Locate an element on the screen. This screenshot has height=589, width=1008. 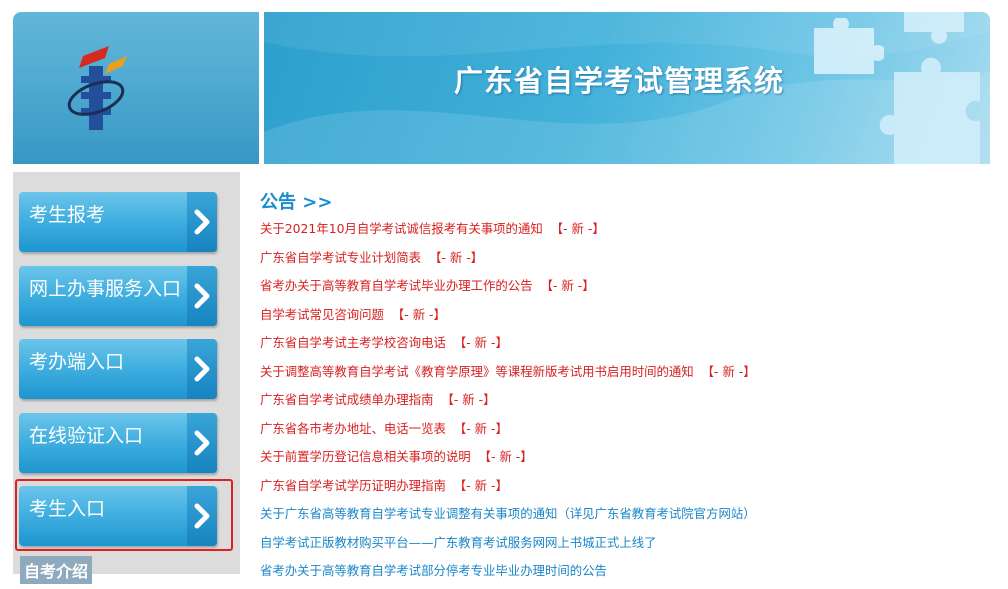
notice-link: 省考办关于高等教育自学考试部分停考专业毕业办理时间的公告 is located at coordinates (433, 570).